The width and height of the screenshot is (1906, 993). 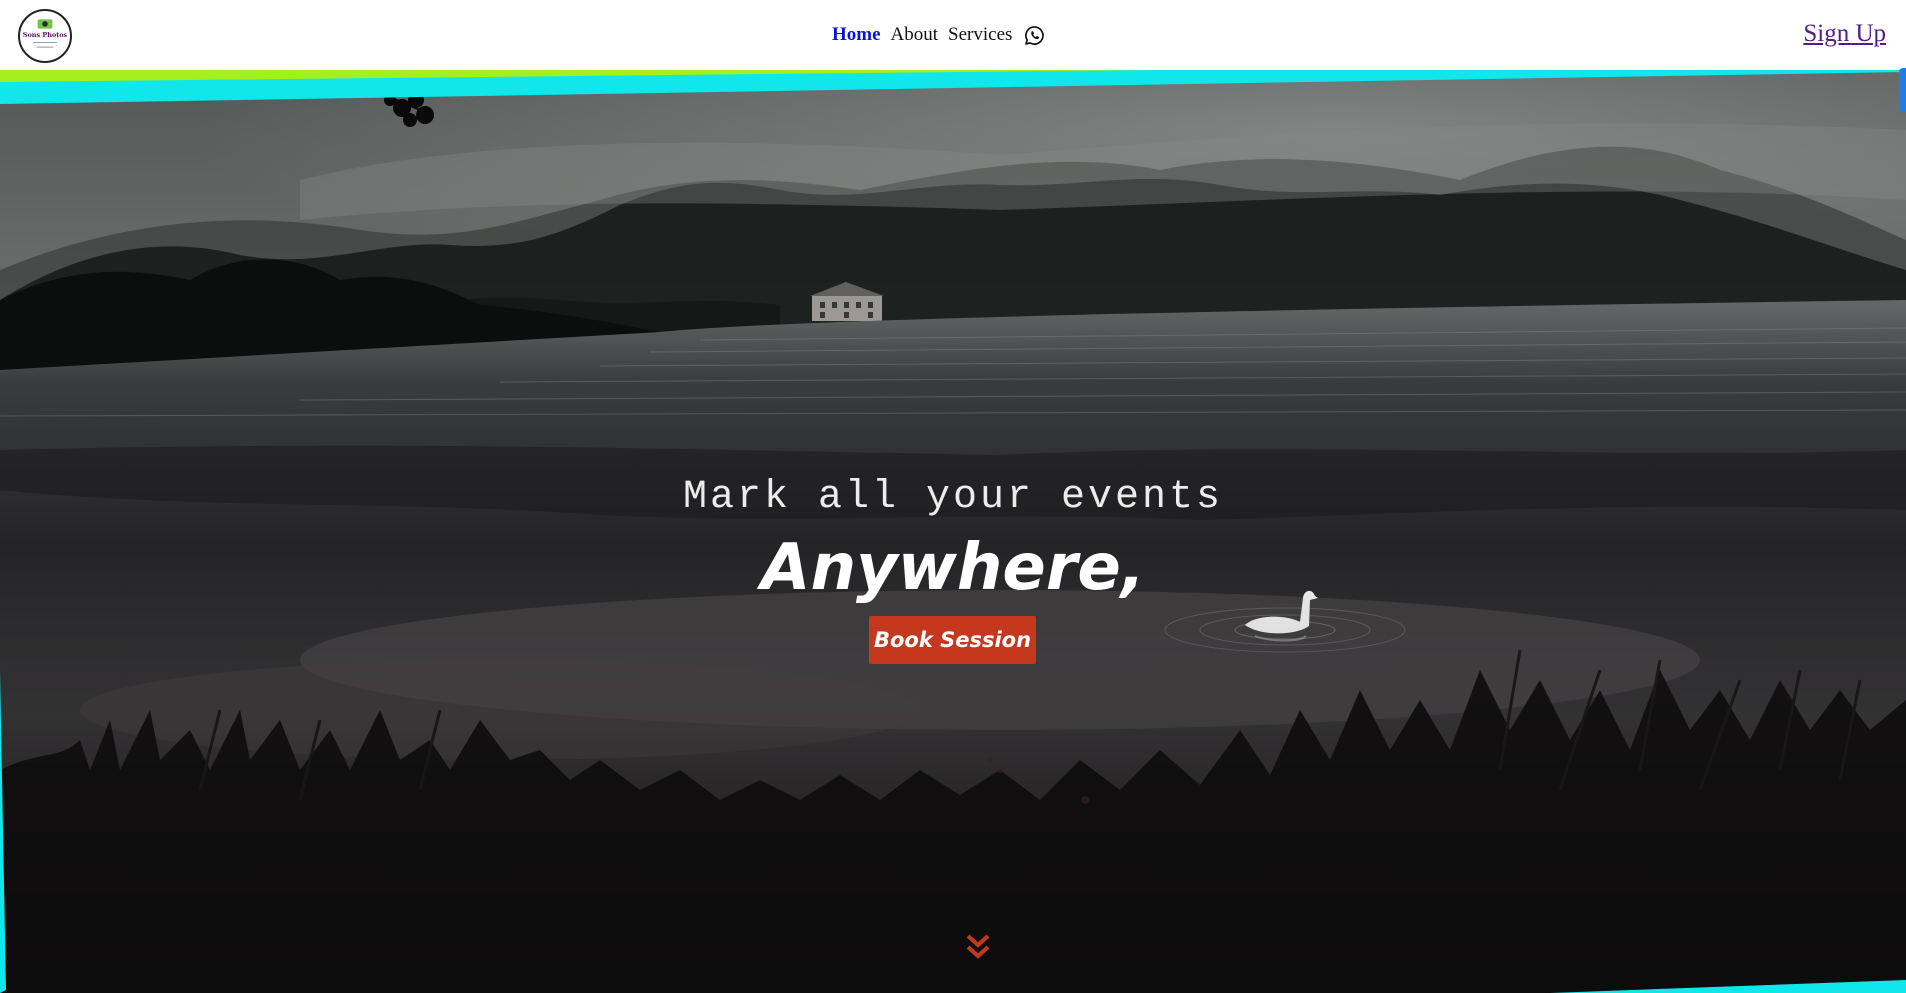 I want to click on nav-services-link: Services, so click(x=980, y=35).